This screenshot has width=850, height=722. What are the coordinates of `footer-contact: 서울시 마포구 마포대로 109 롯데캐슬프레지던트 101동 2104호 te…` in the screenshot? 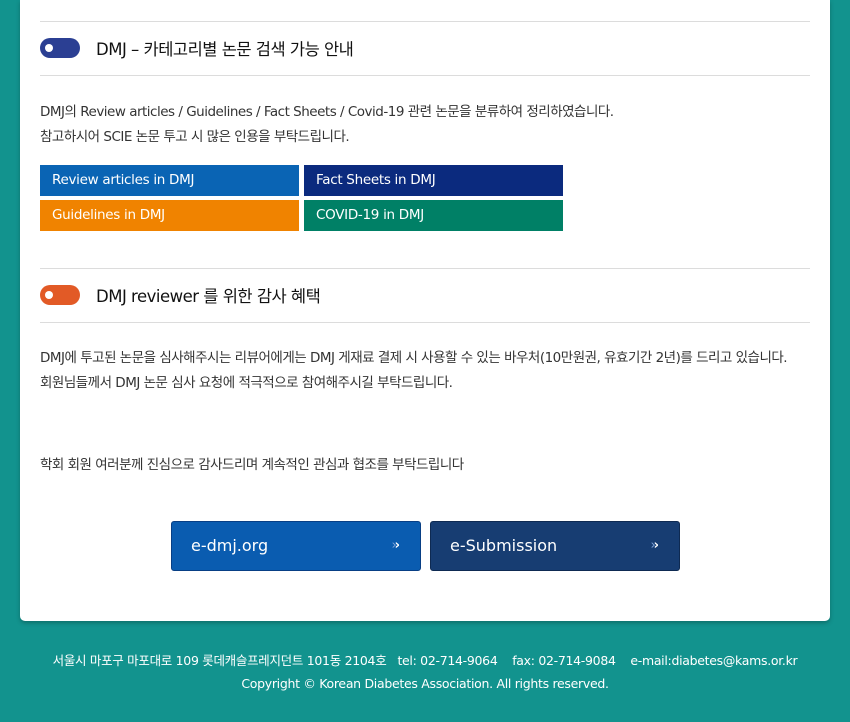 It's located at (425, 659).